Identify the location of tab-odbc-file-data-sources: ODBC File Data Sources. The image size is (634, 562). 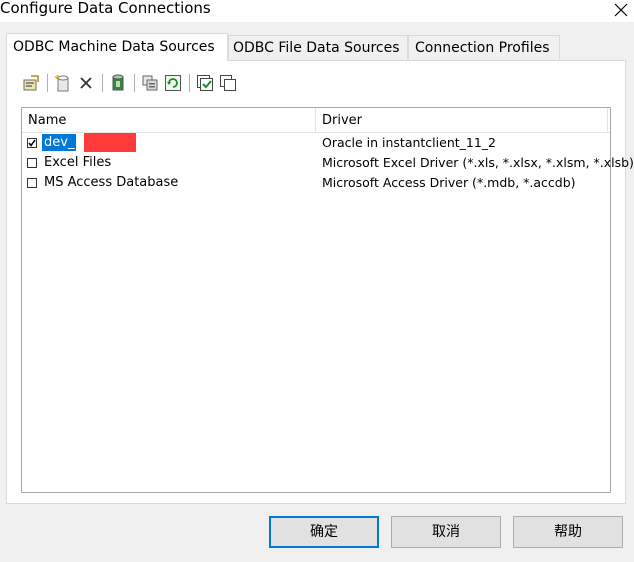
(318, 47).